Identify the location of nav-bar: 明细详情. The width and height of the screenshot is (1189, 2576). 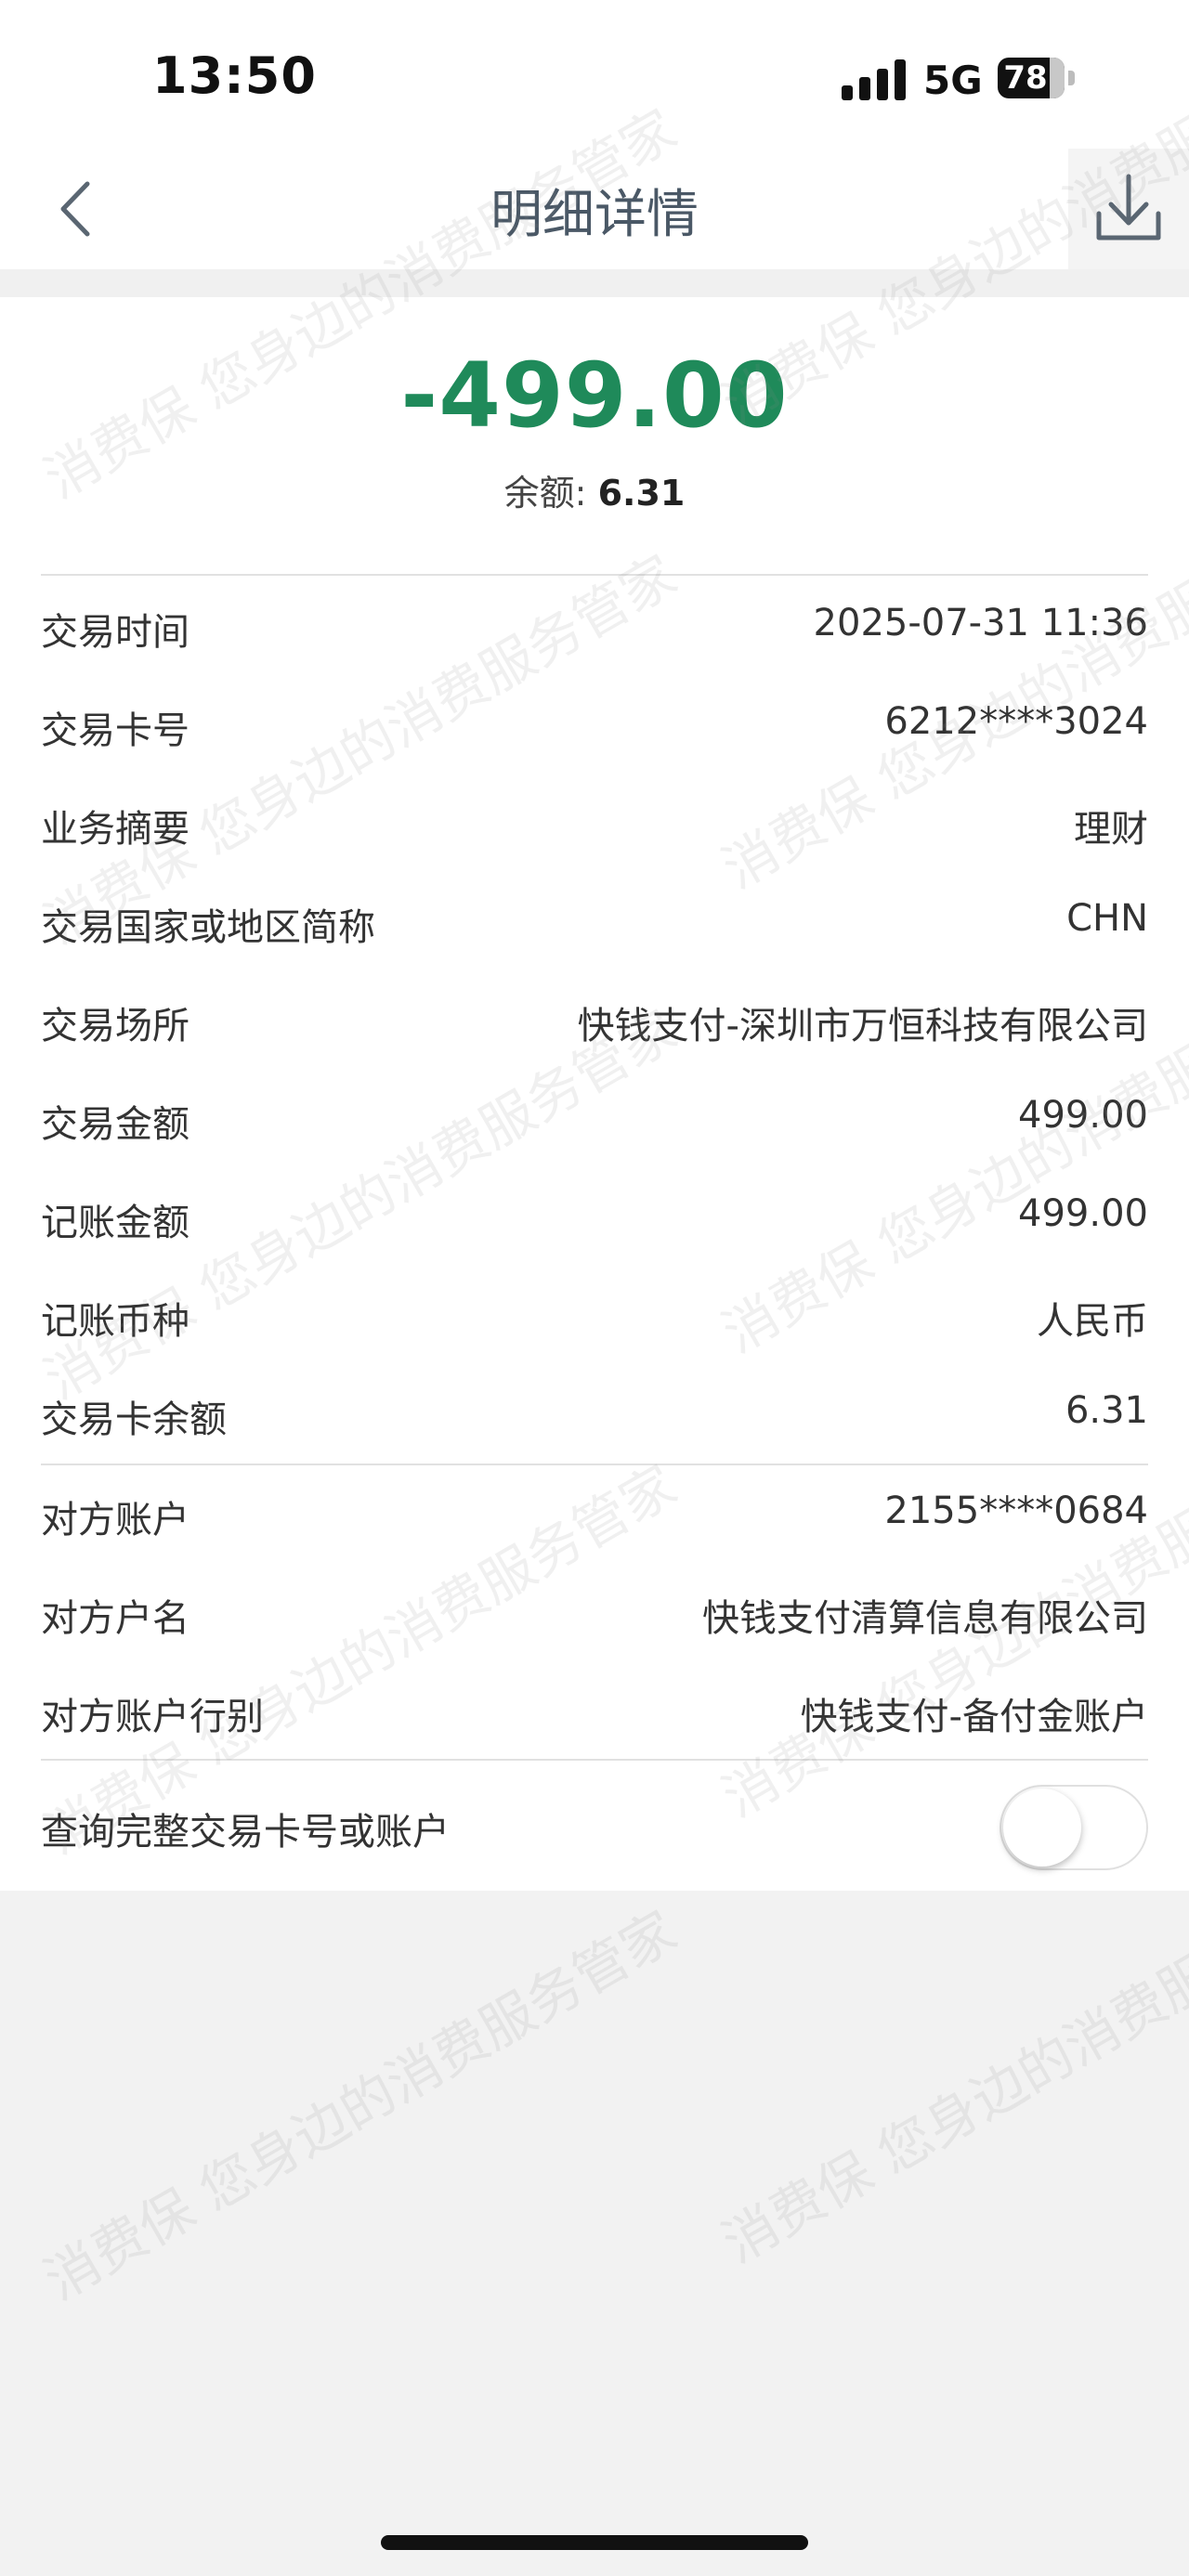
(594, 209).